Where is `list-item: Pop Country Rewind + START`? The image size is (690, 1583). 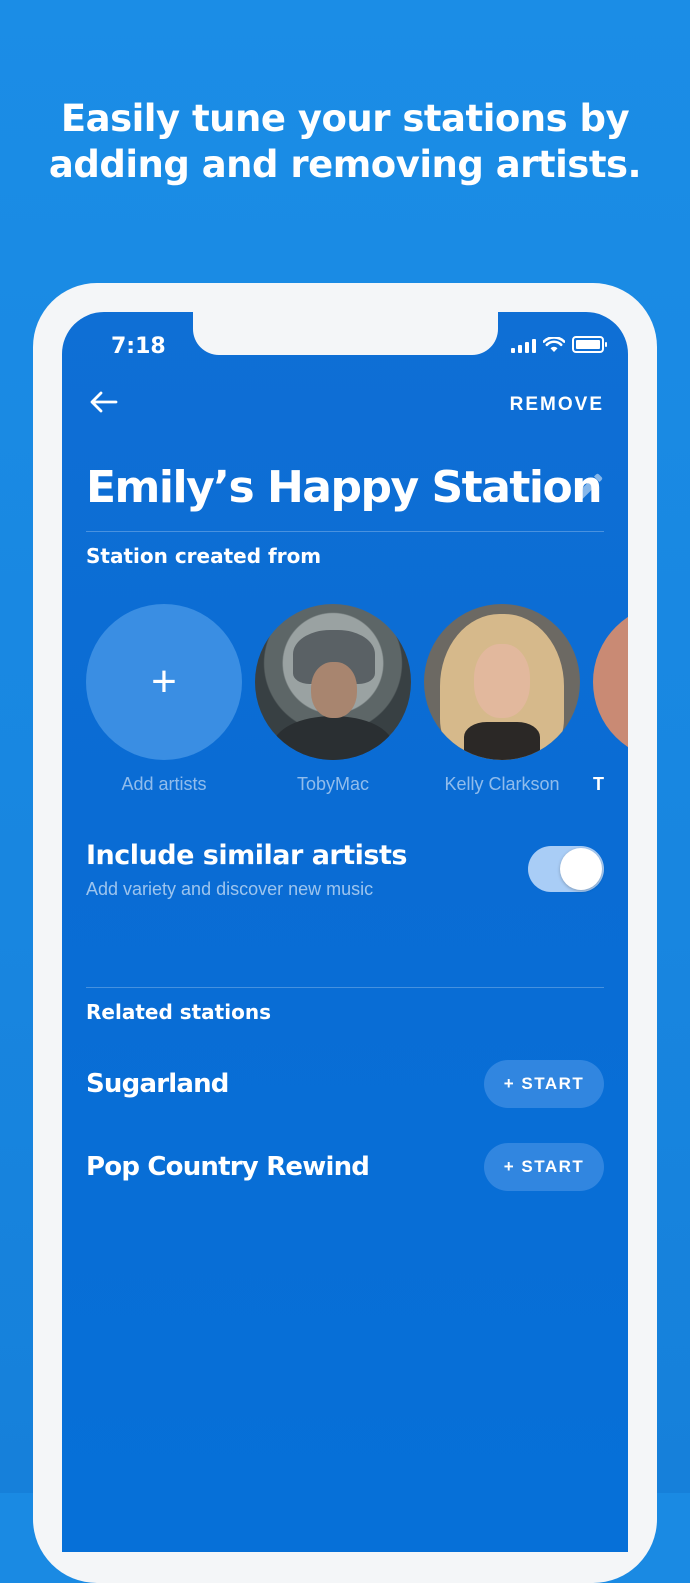 list-item: Pop Country Rewind + START is located at coordinates (345, 1167).